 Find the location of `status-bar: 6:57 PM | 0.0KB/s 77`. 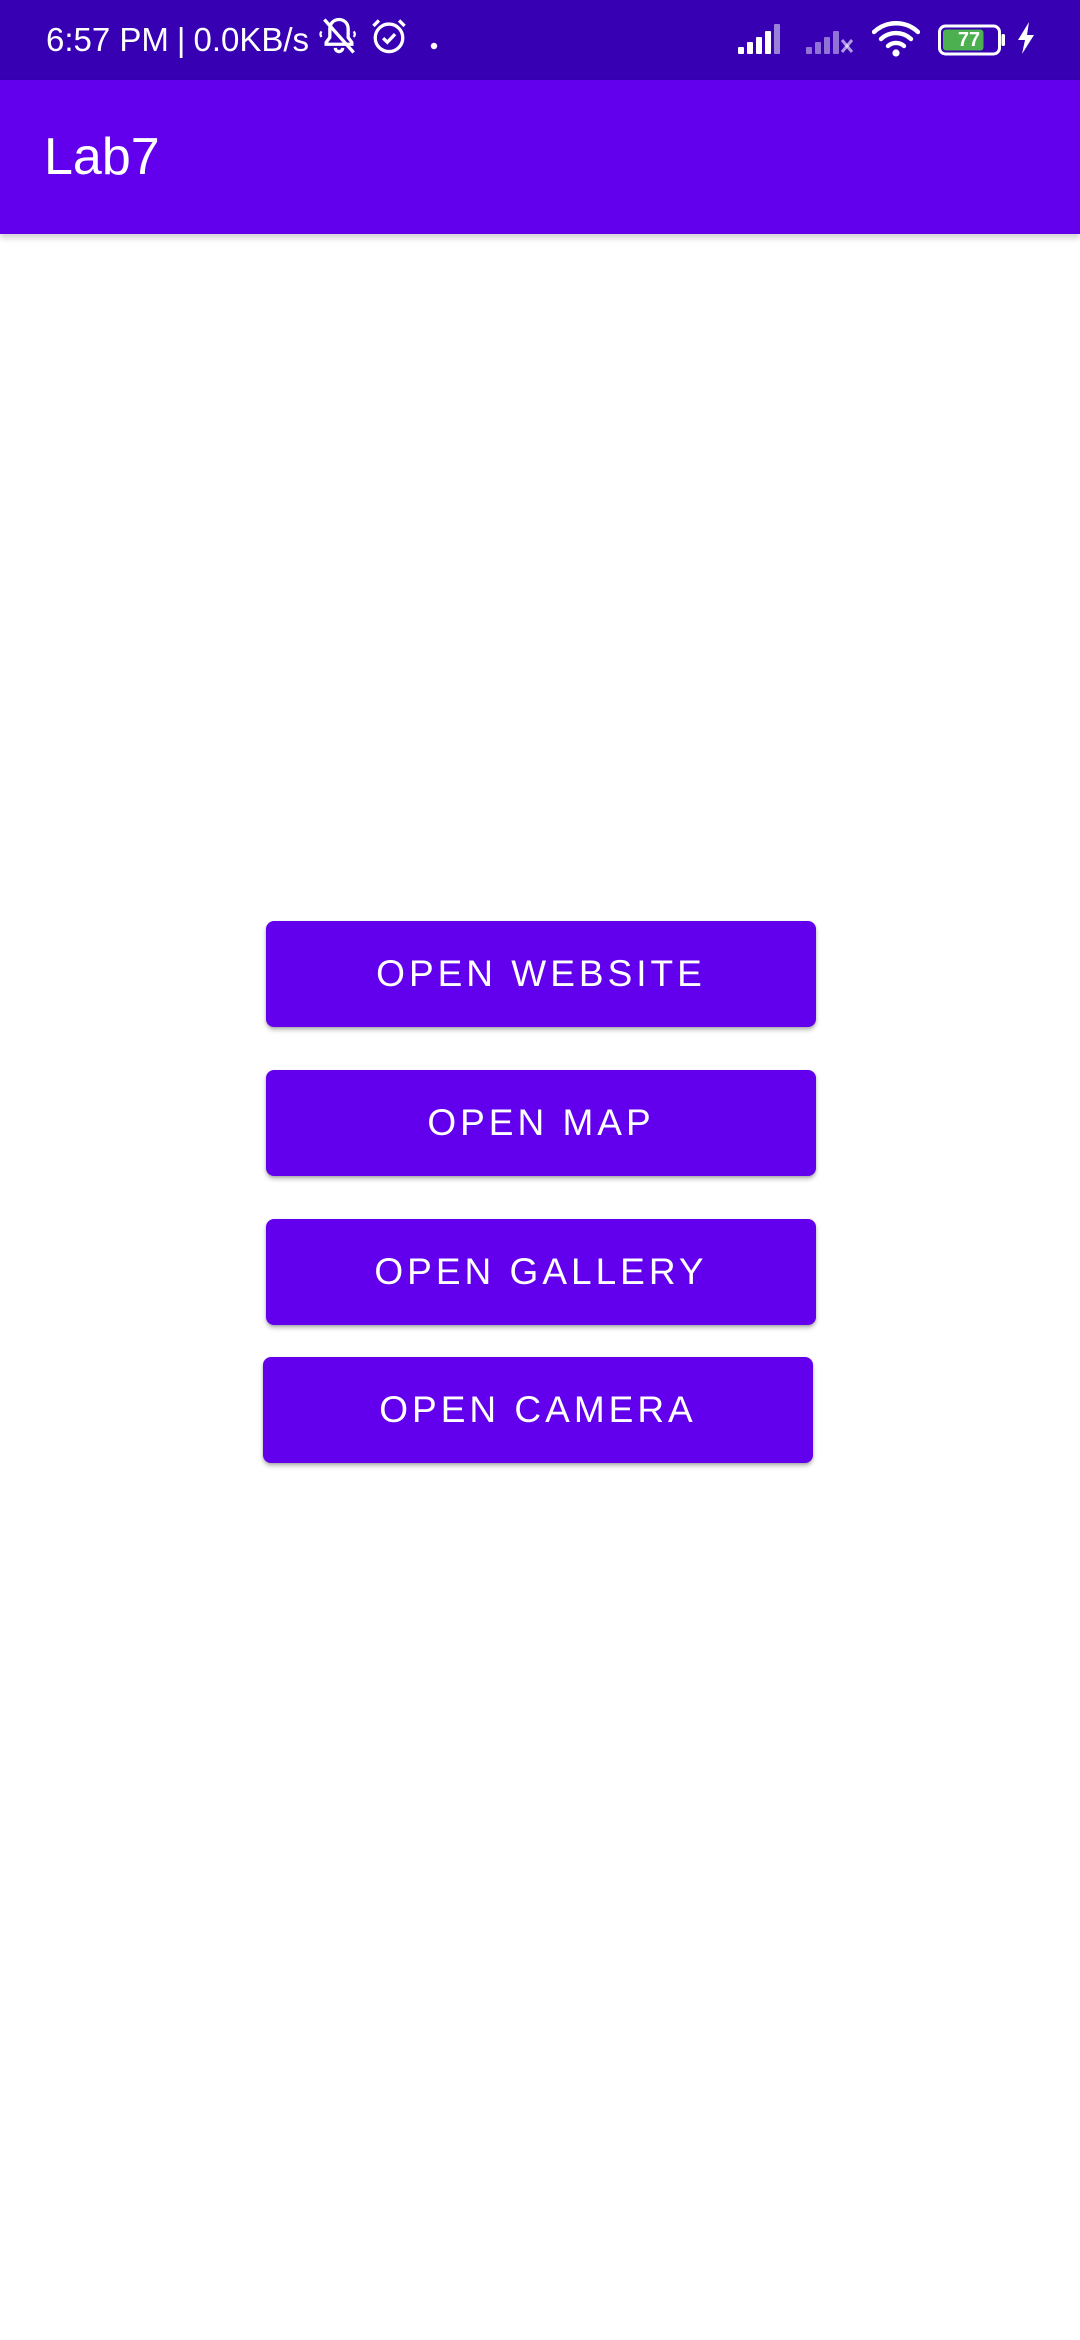

status-bar: 6:57 PM | 0.0KB/s 77 is located at coordinates (540, 40).